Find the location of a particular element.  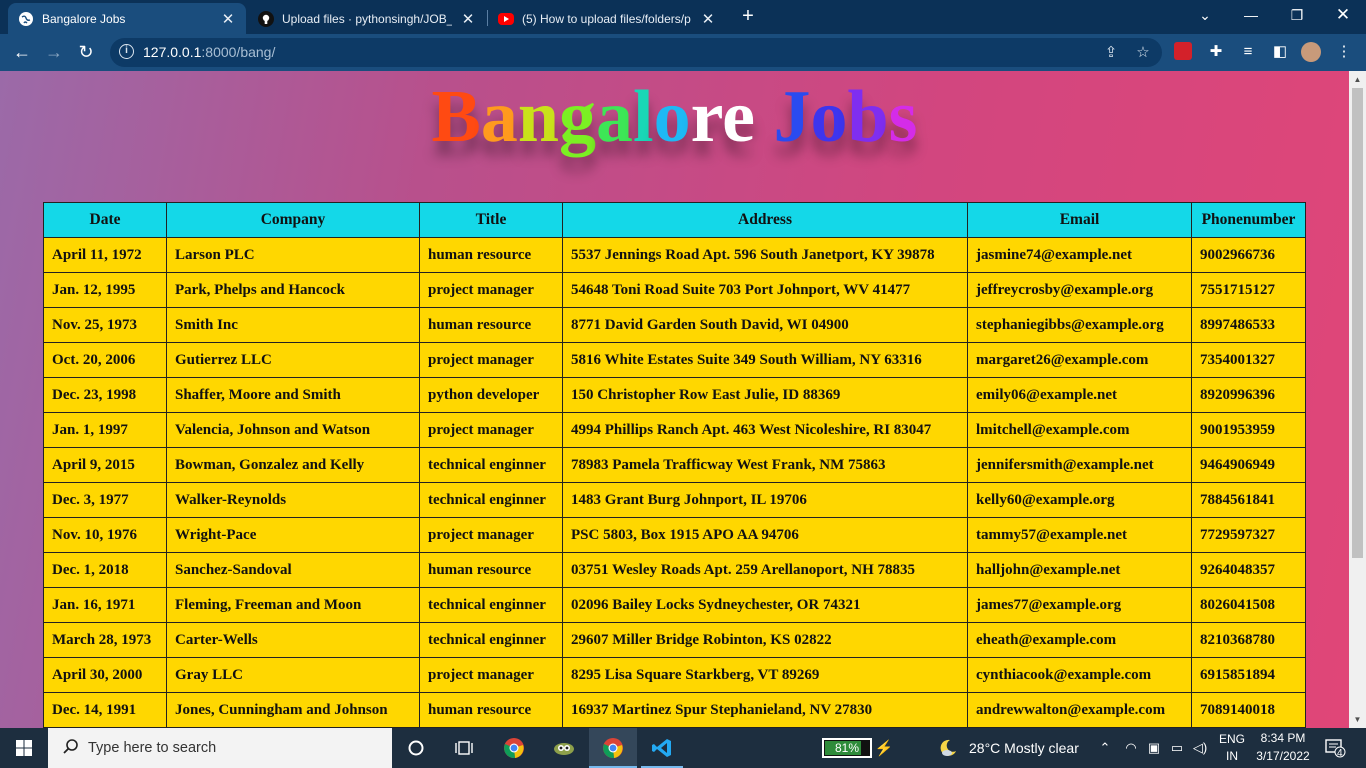

globe-icon is located at coordinates (26, 19).